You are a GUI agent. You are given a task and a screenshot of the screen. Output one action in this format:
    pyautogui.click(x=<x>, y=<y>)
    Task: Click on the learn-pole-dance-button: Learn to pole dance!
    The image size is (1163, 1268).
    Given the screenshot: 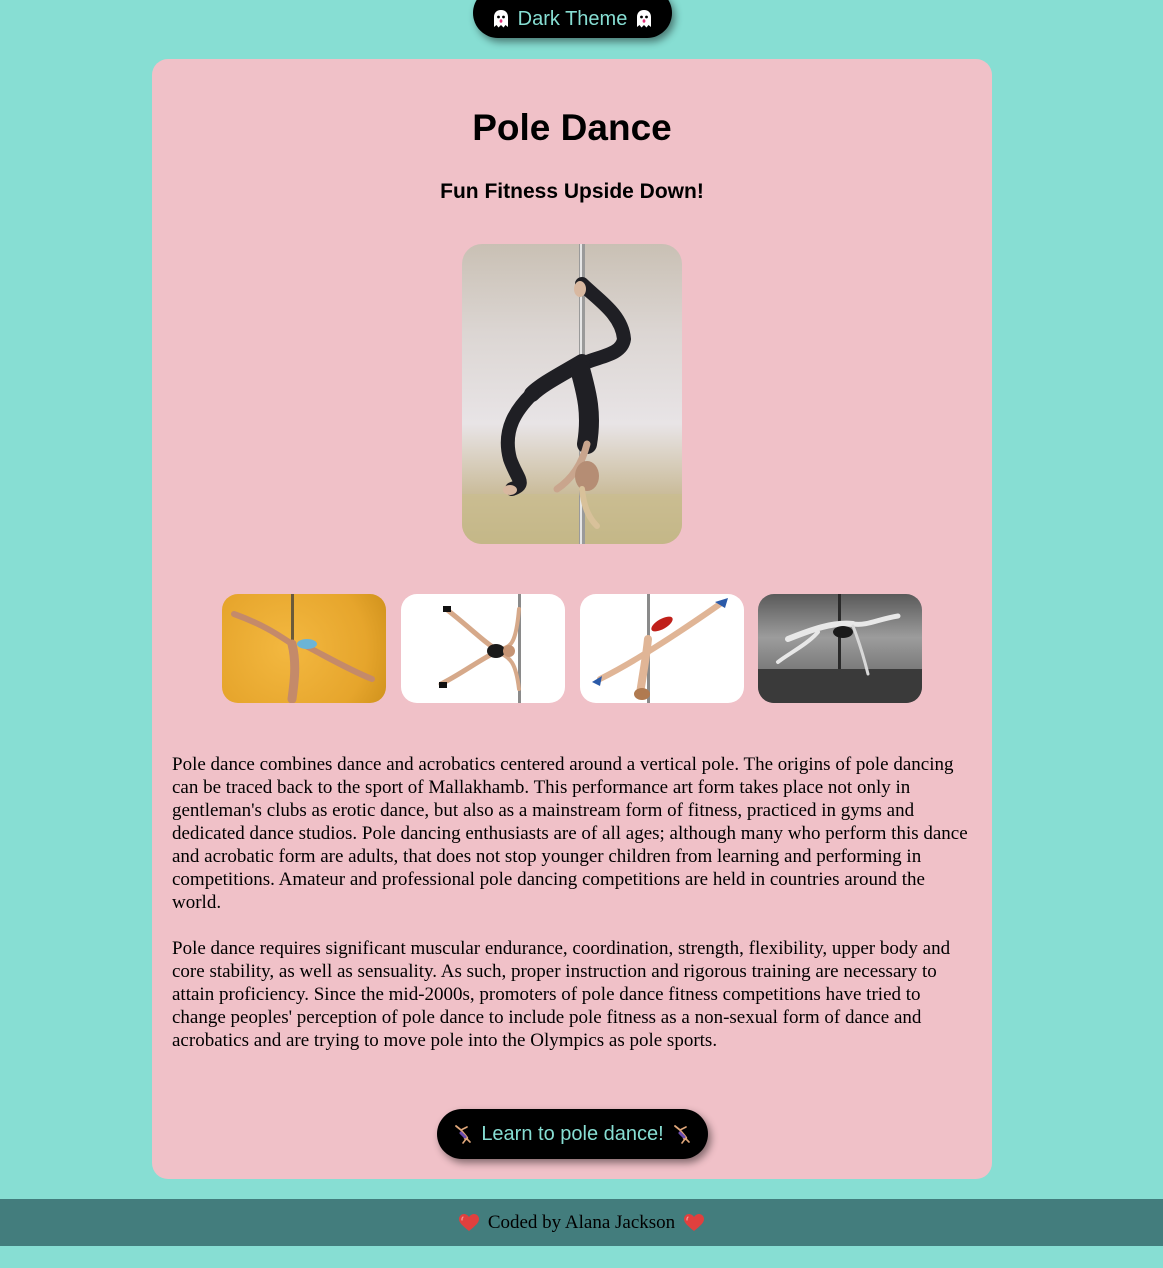 What is the action you would take?
    pyautogui.click(x=572, y=1134)
    